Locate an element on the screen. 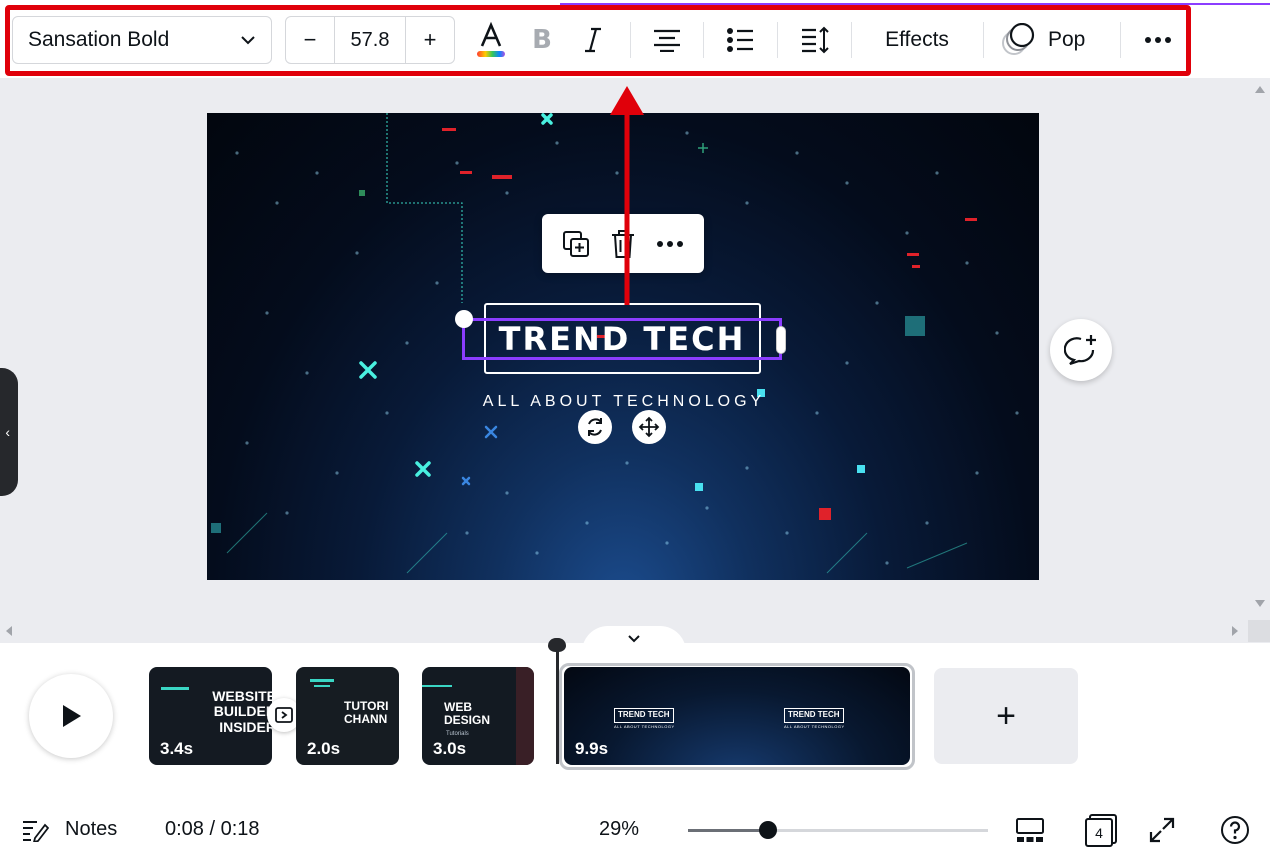 The width and height of the screenshot is (1270, 851). playhead-handle is located at coordinates (557, 645).